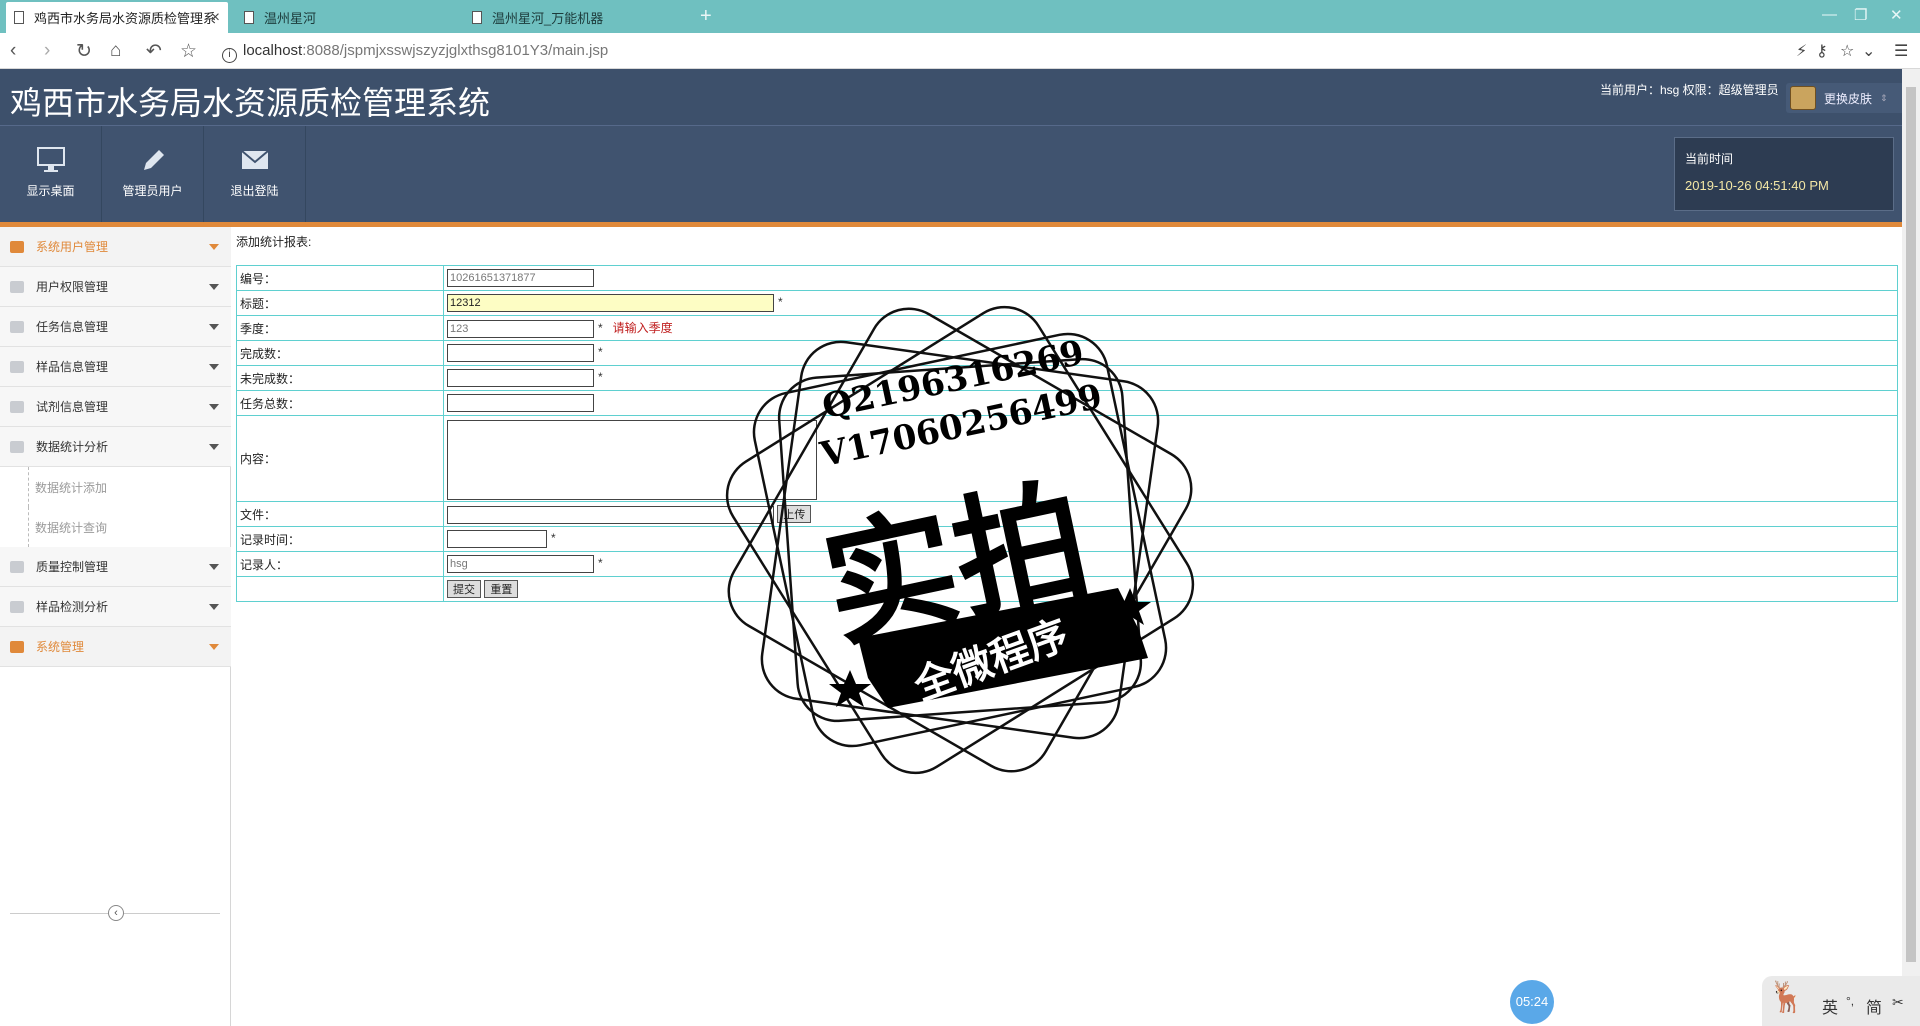  I want to click on bookmark-star-icon: ☆, so click(188, 51).